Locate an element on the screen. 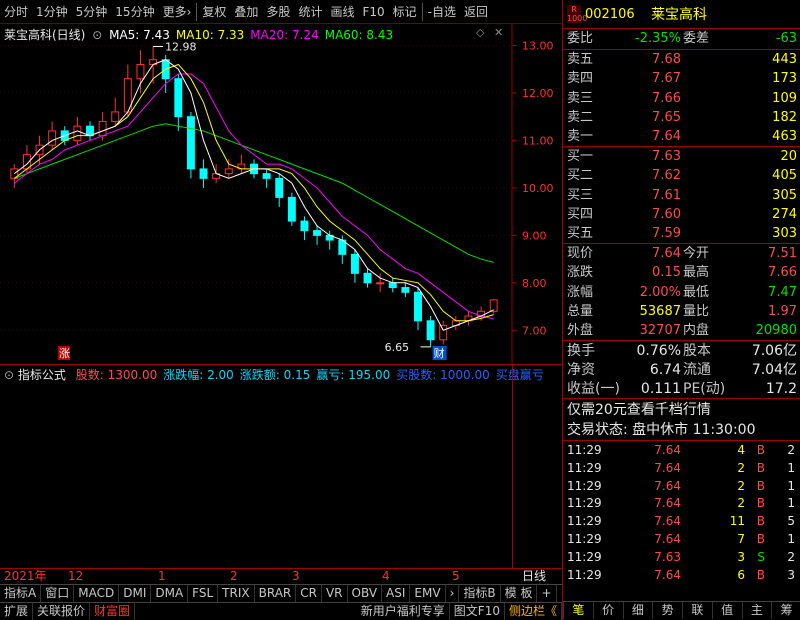  ask-level-row: 卖三 7.66 109 is located at coordinates (681, 99).